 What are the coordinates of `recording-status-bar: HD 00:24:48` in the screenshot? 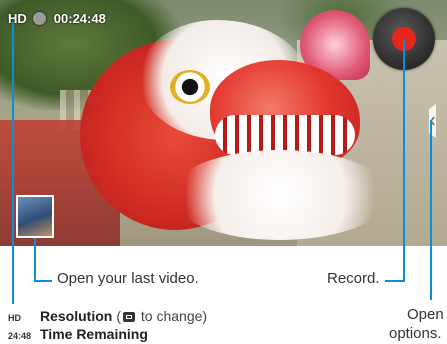 It's located at (57, 18).